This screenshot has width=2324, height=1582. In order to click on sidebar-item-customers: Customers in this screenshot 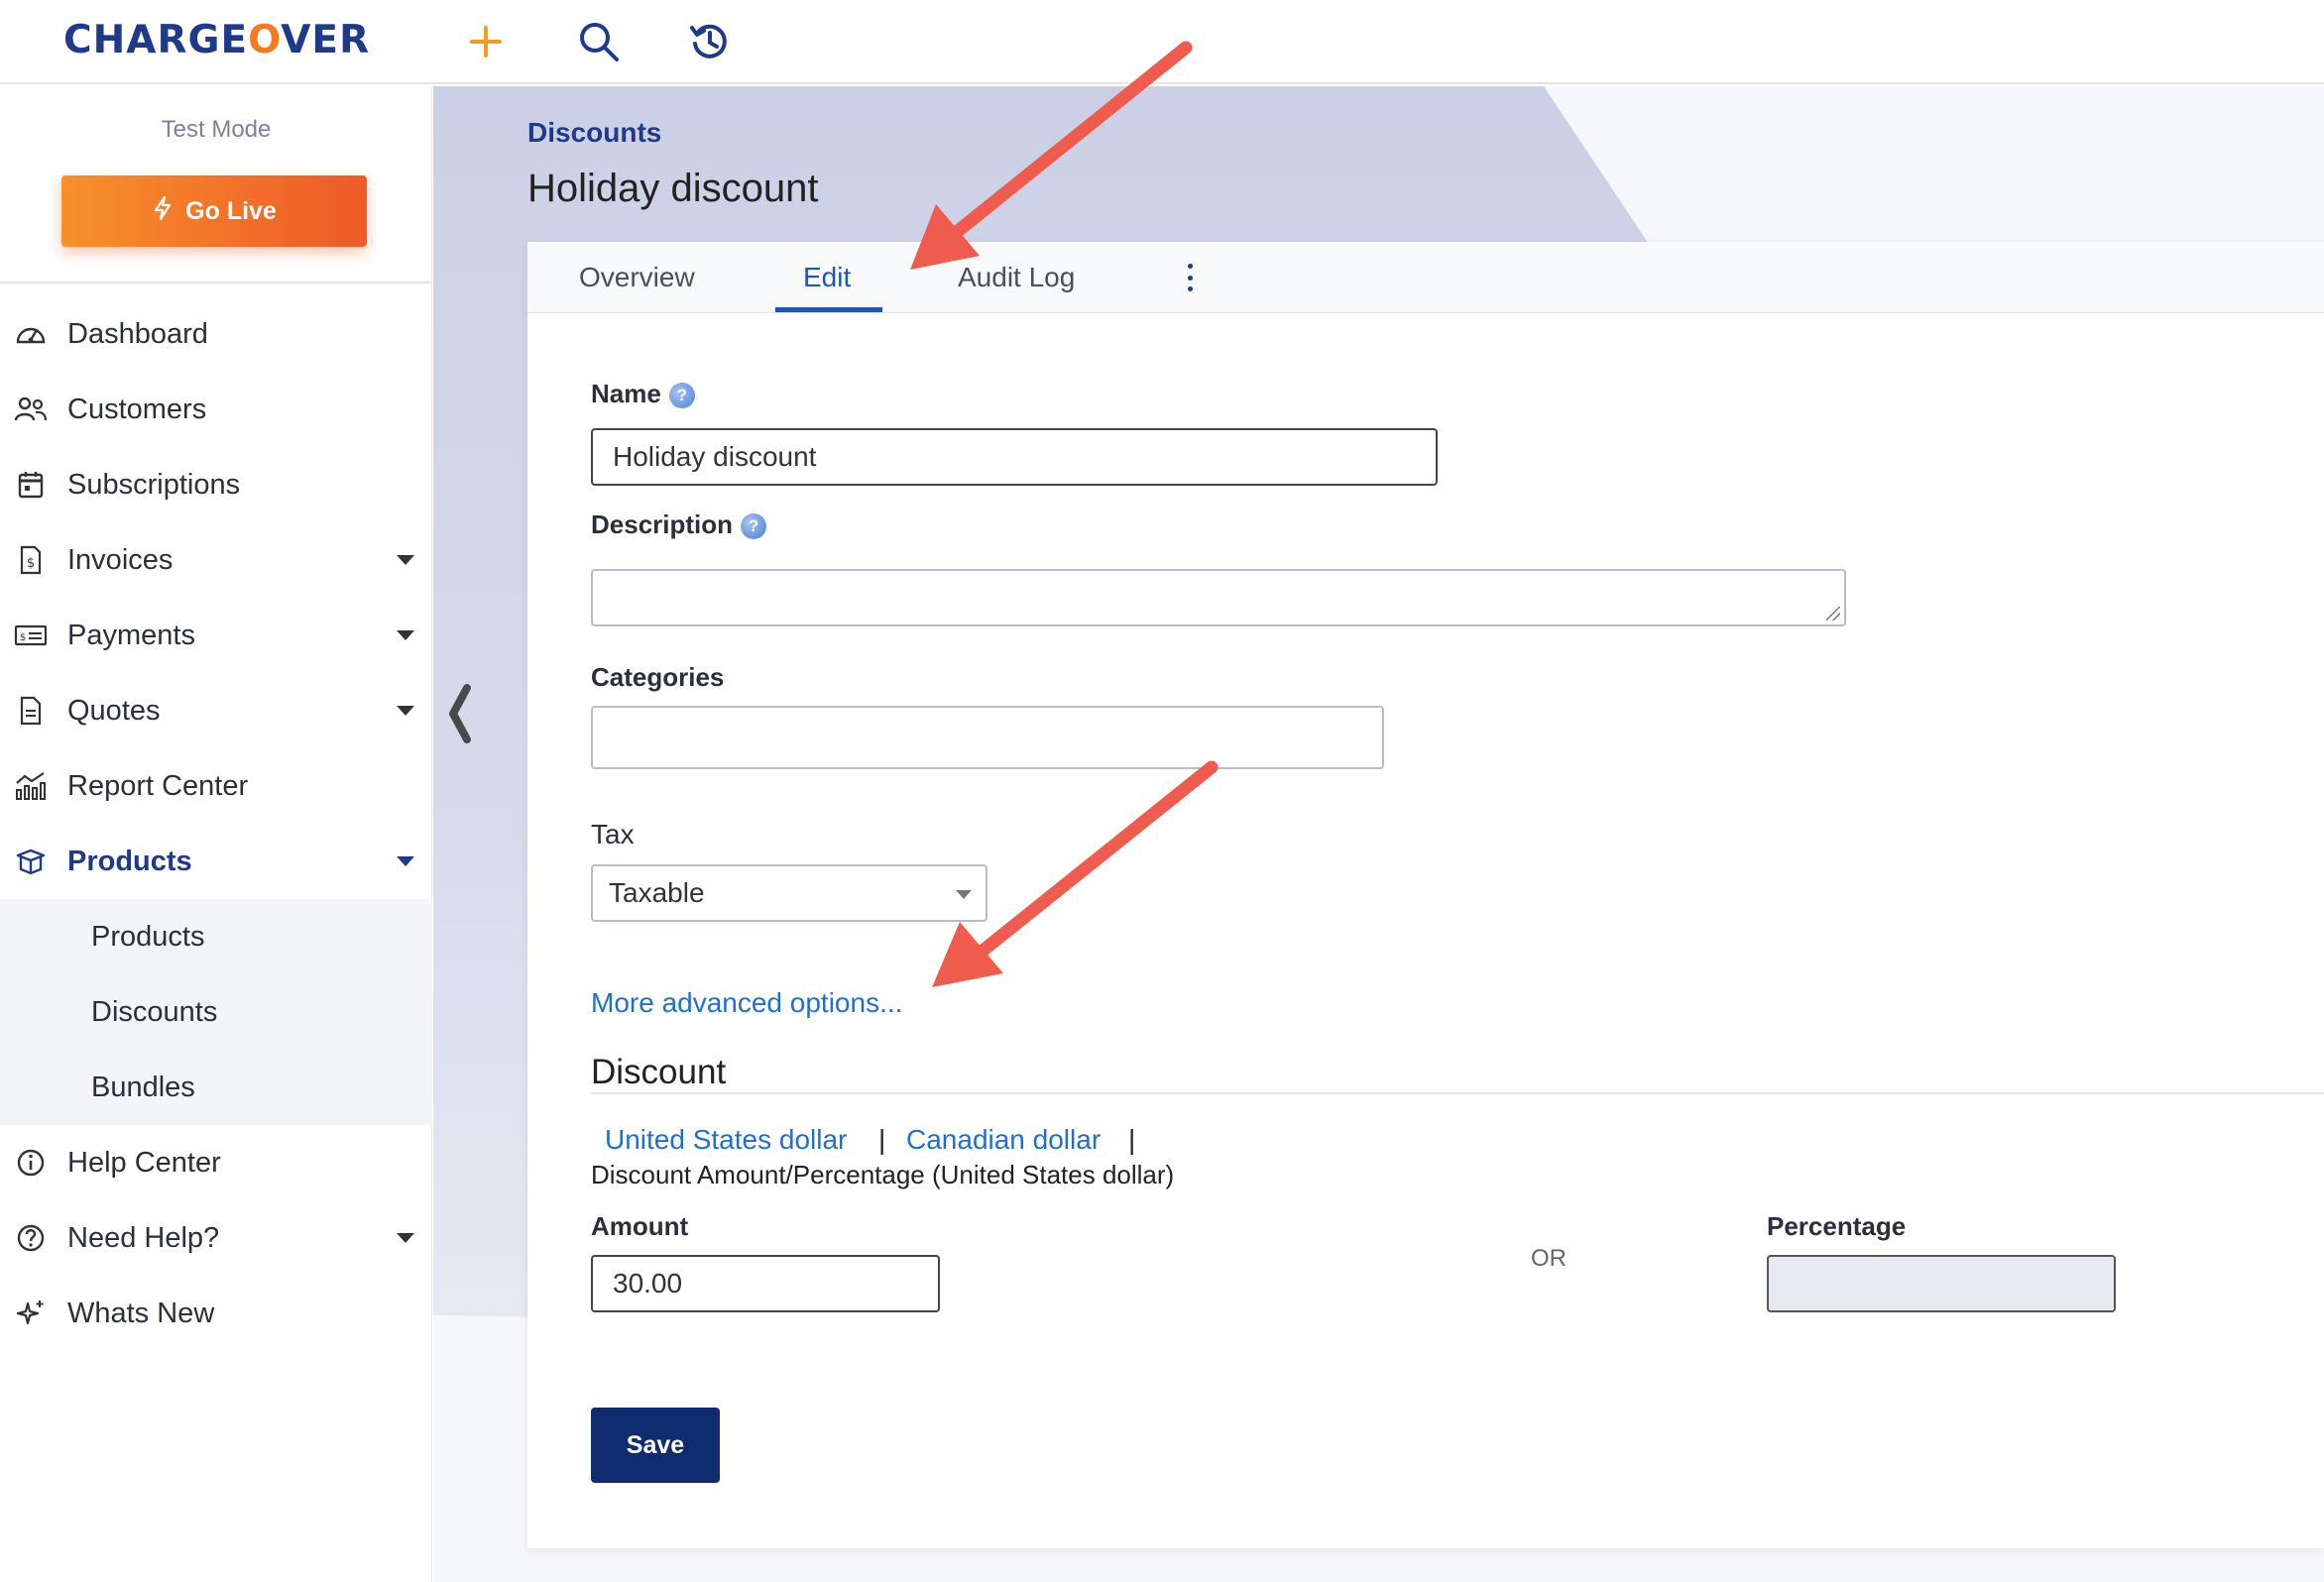, I will do `click(216, 409)`.